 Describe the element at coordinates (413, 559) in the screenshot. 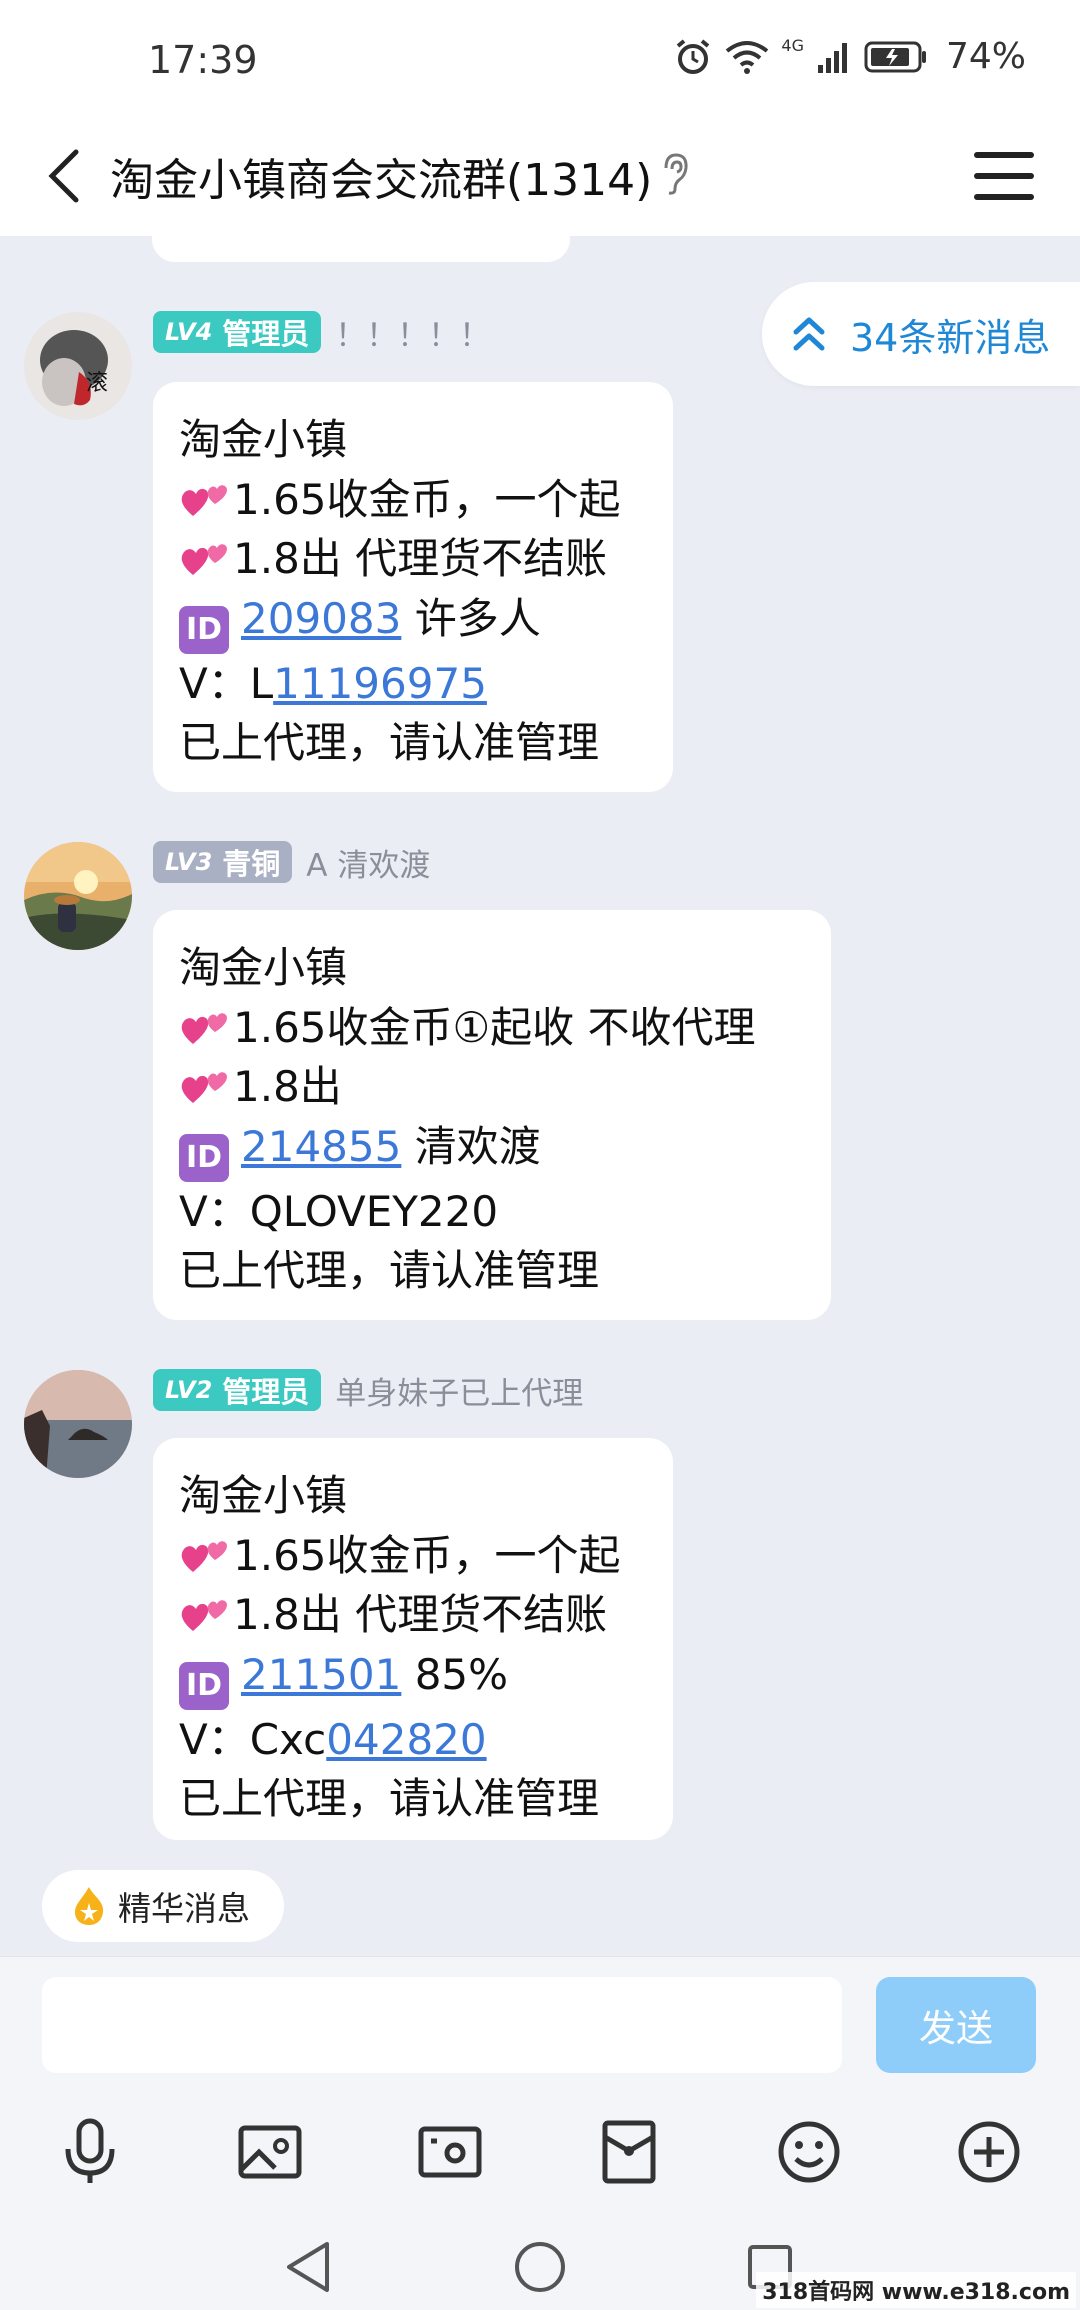

I see `message-line: 1.8出 代理货不结账` at that location.